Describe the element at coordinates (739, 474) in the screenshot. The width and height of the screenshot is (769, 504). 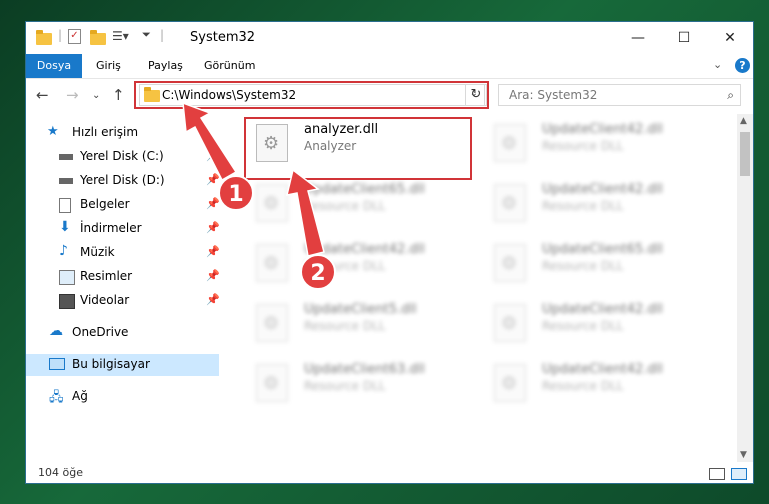
I see `large-icons-view-icon` at that location.